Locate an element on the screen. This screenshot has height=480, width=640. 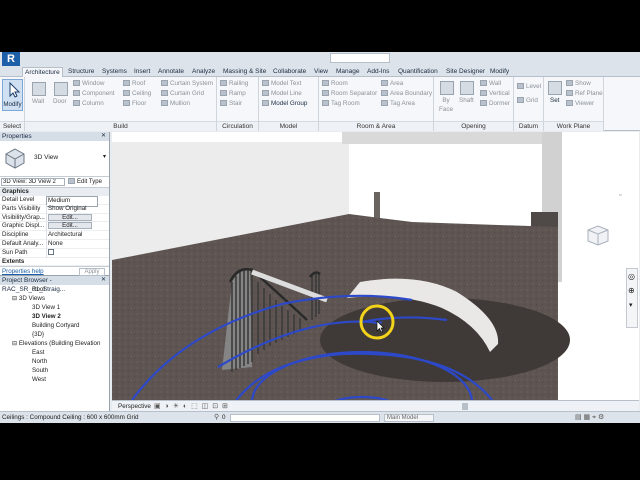
tab-quantification: Quantification is located at coordinates (418, 72).